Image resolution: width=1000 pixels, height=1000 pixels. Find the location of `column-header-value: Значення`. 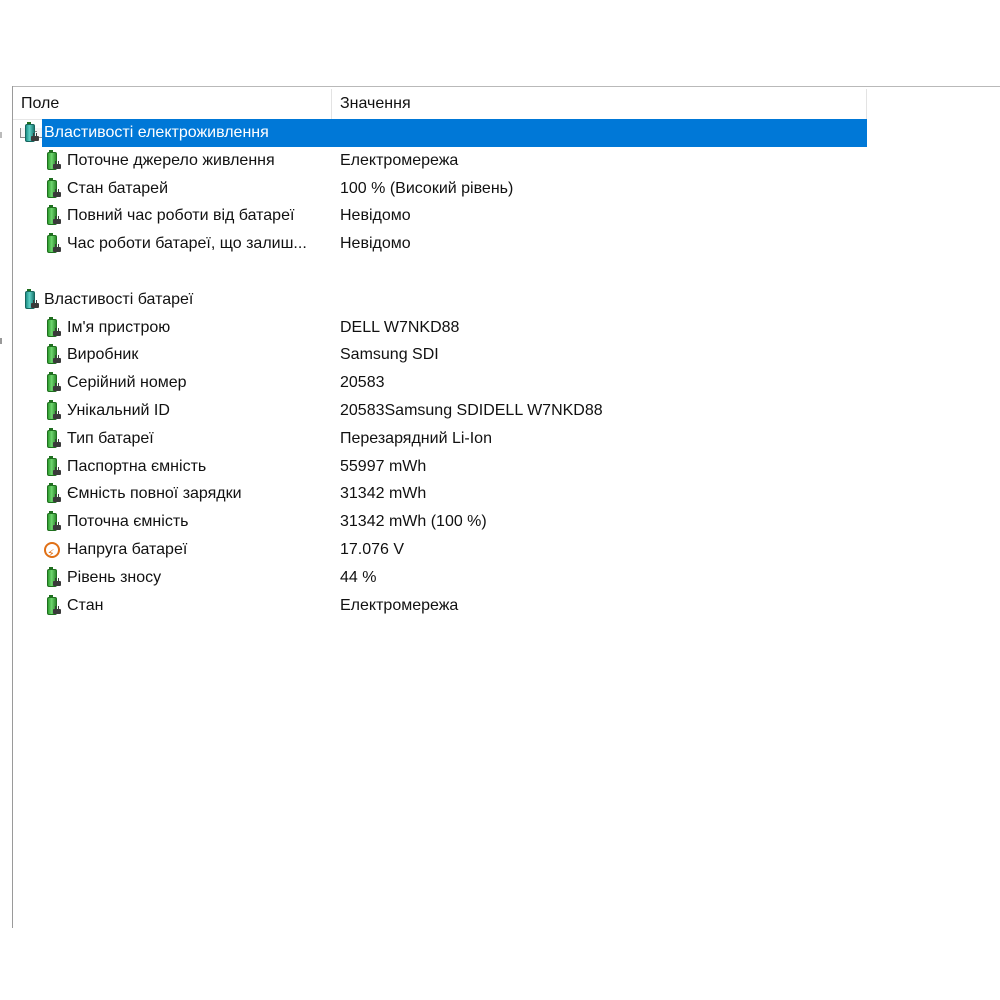

column-header-value: Значення is located at coordinates (599, 104).